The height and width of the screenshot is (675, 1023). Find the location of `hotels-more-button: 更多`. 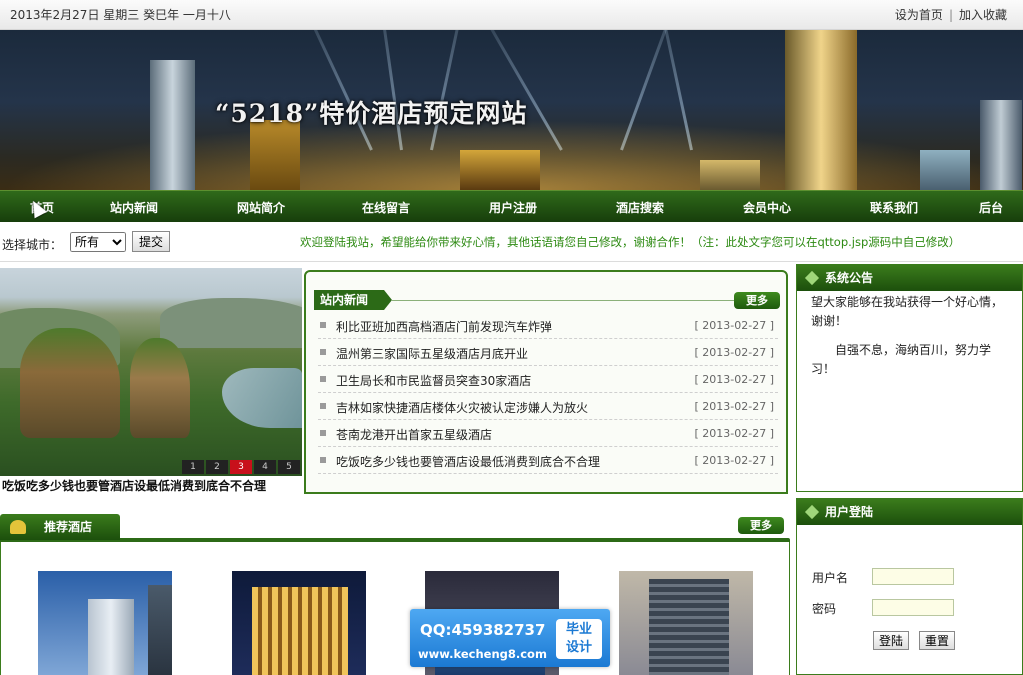

hotels-more-button: 更多 is located at coordinates (761, 525).